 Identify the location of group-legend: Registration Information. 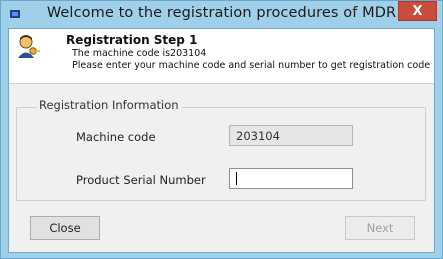
(109, 105).